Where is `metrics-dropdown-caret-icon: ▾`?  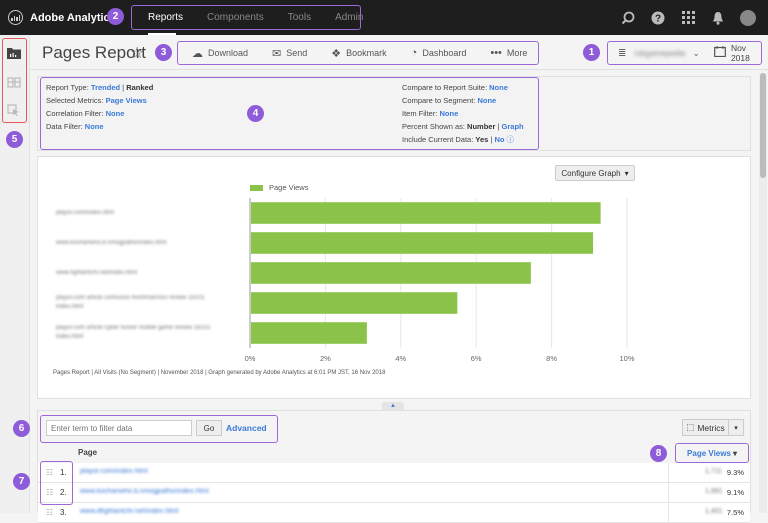
metrics-dropdown-caret-icon: ▾ is located at coordinates (736, 428).